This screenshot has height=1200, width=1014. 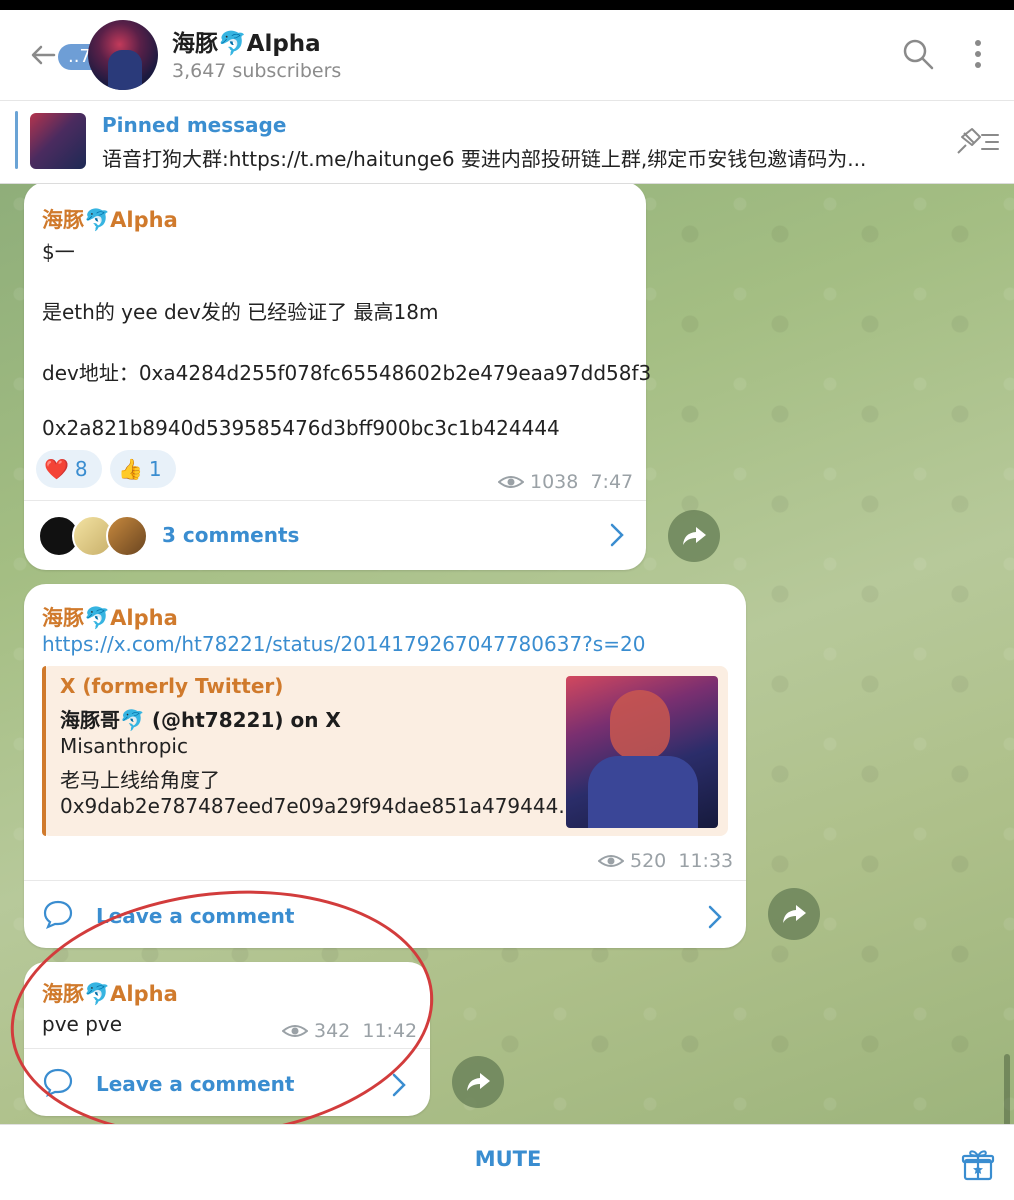 What do you see at coordinates (43, 55) in the screenshot?
I see `back-arrow-icon` at bounding box center [43, 55].